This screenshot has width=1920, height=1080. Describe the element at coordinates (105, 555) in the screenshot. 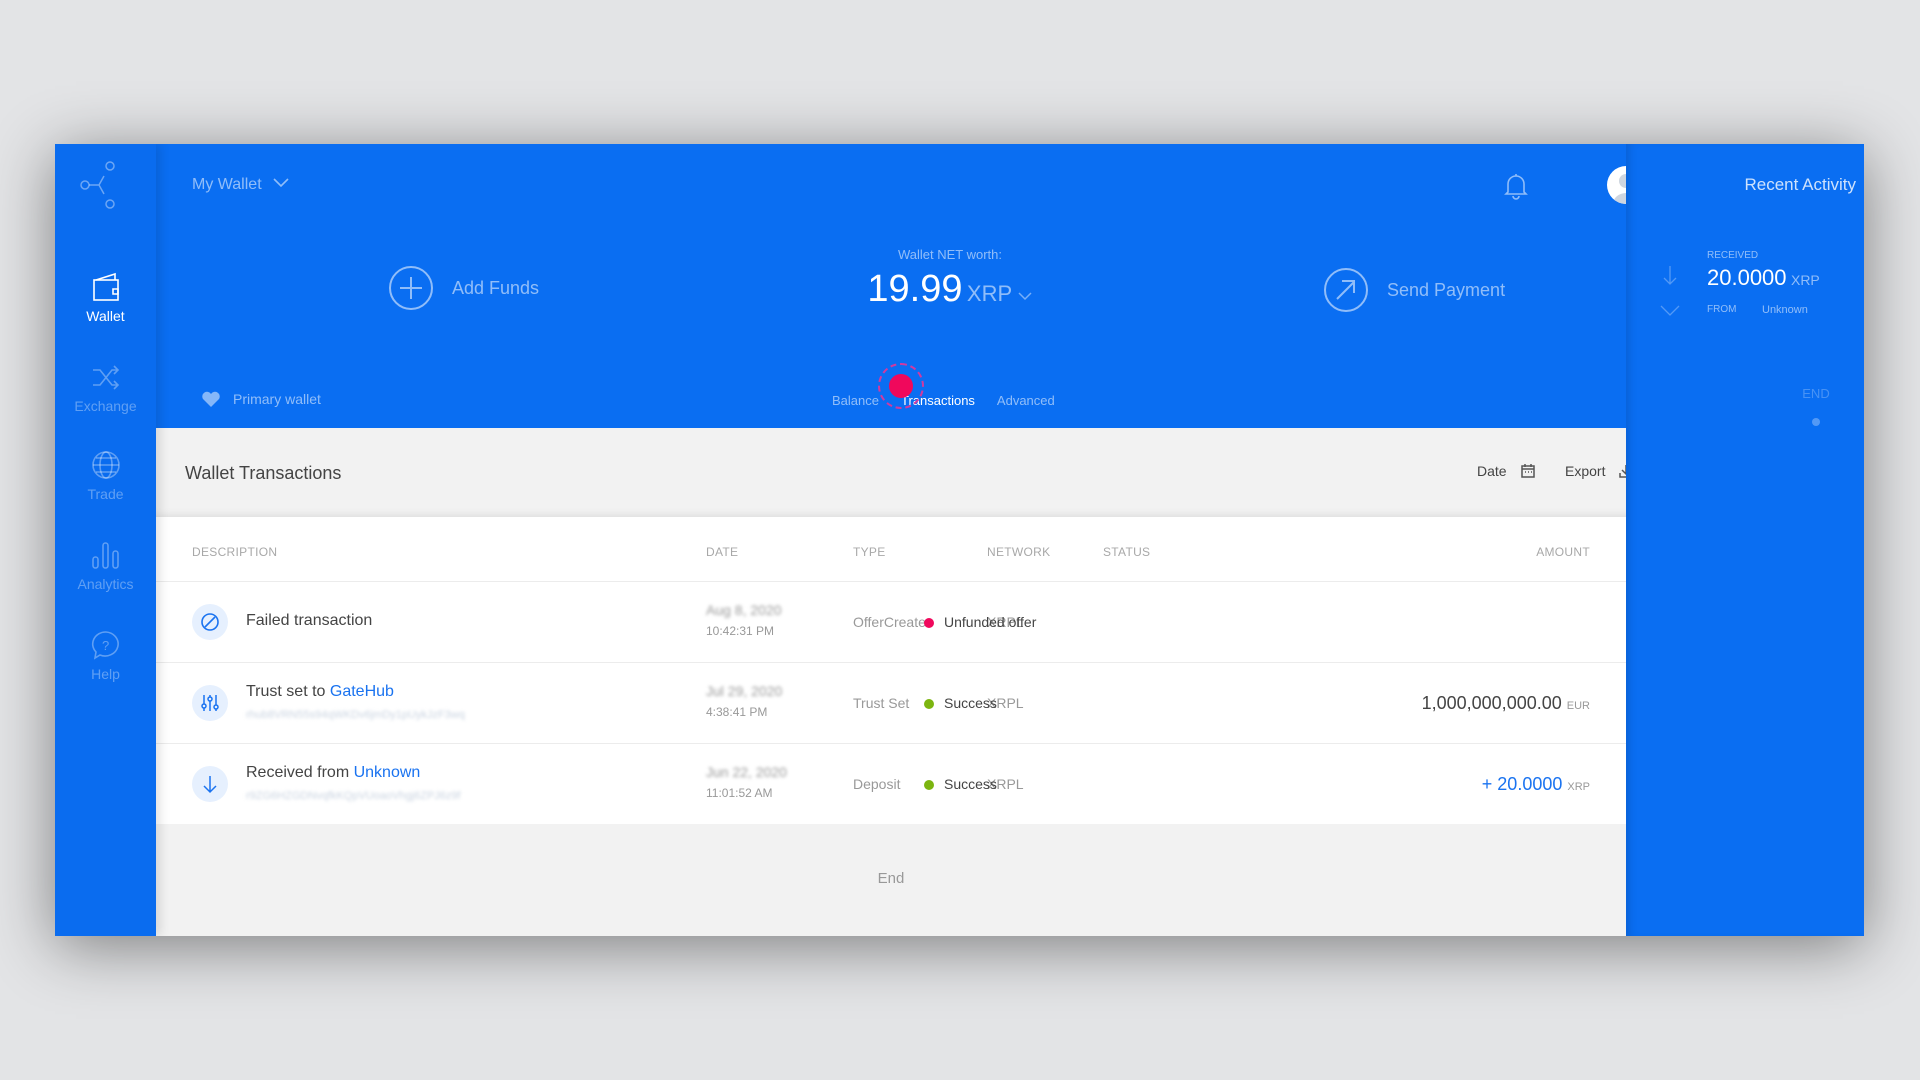

I see `bar-chart-icon` at that location.